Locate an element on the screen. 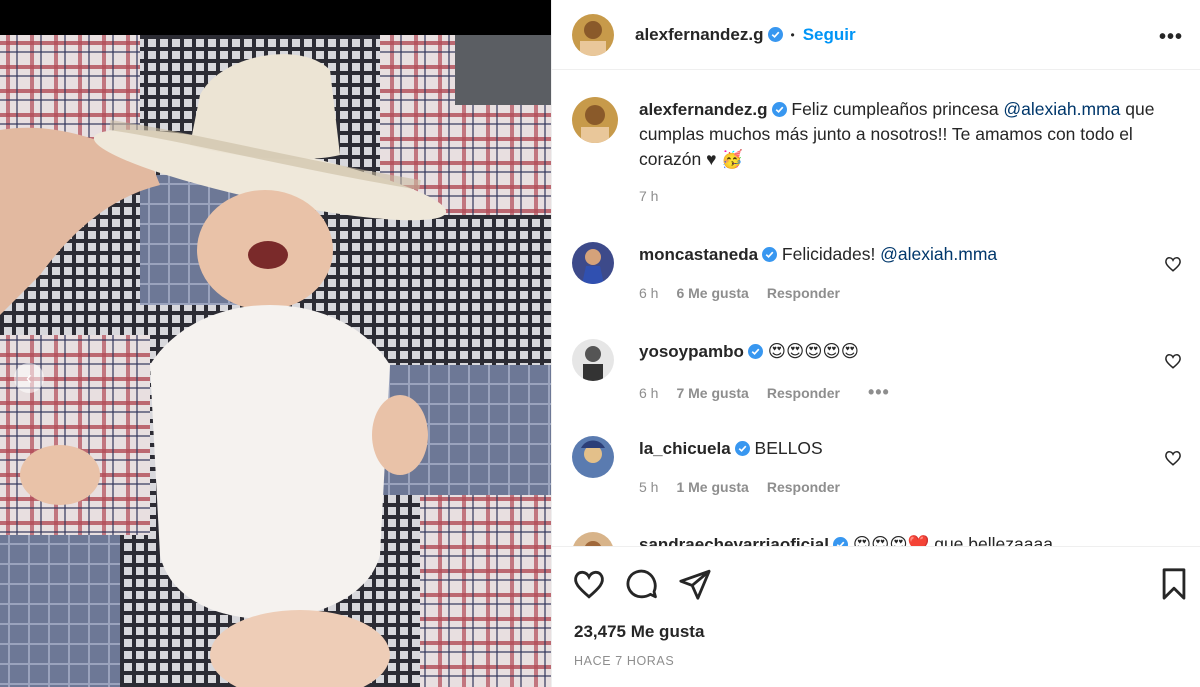 The height and width of the screenshot is (687, 1200). caption-body-start: Feliz cumpleaños princesa is located at coordinates (897, 109).